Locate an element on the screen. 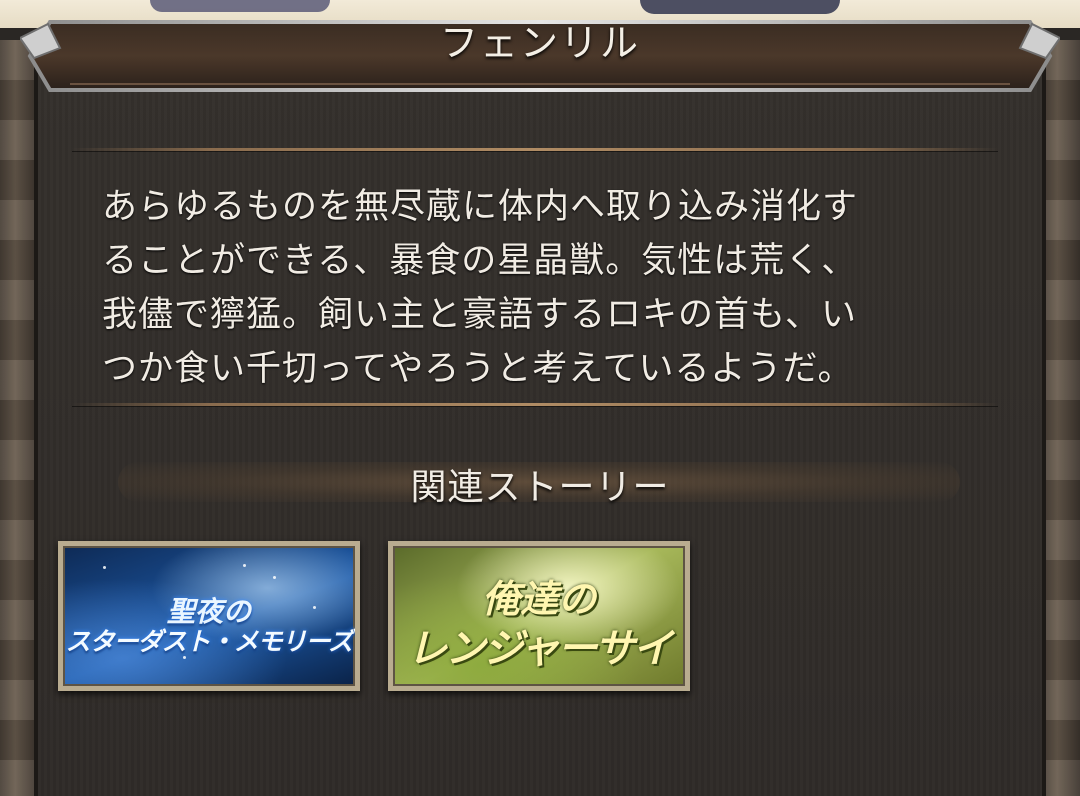 The width and height of the screenshot is (1080, 796). story-card-title-line2: レンジャーサイン! is located at coordinates (539, 656).